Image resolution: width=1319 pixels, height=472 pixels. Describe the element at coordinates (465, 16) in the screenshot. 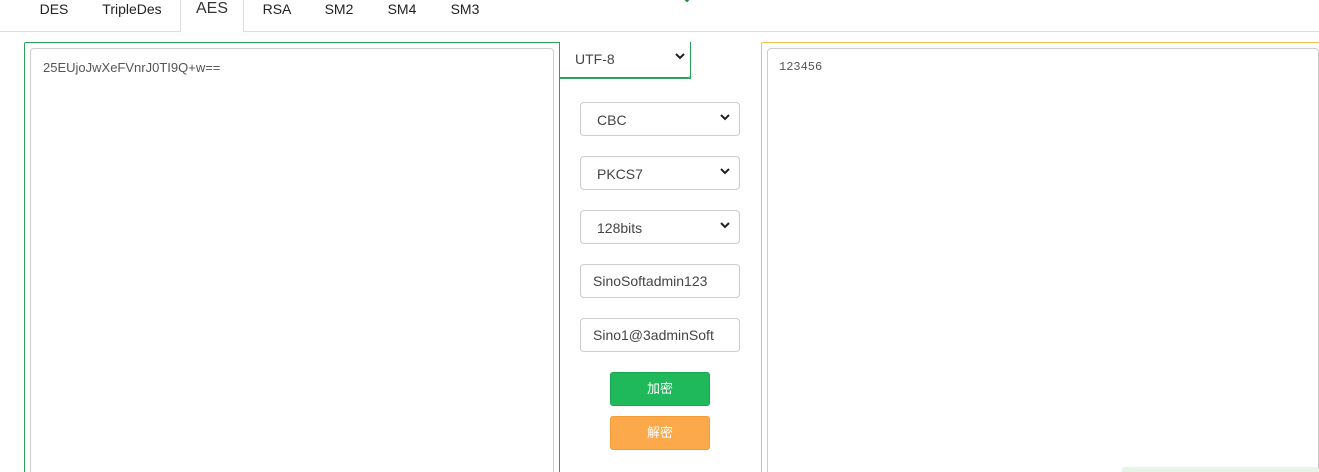

I see `tab-sm3: SM3` at that location.